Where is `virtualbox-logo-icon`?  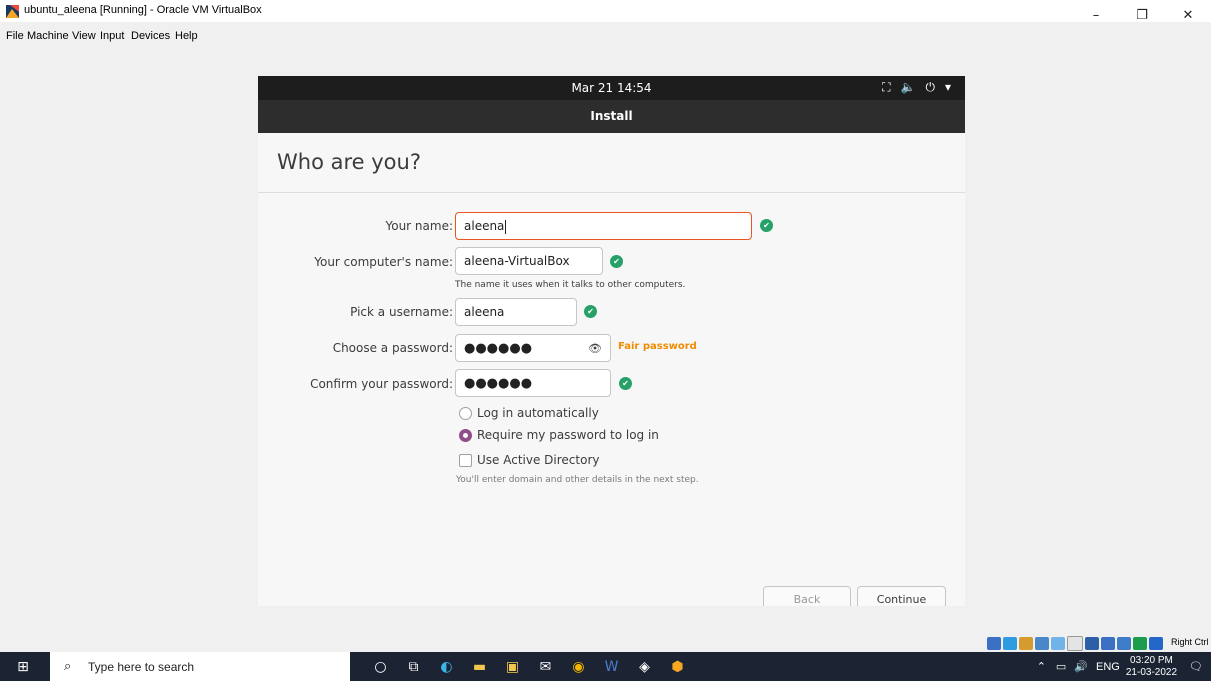 virtualbox-logo-icon is located at coordinates (12, 11).